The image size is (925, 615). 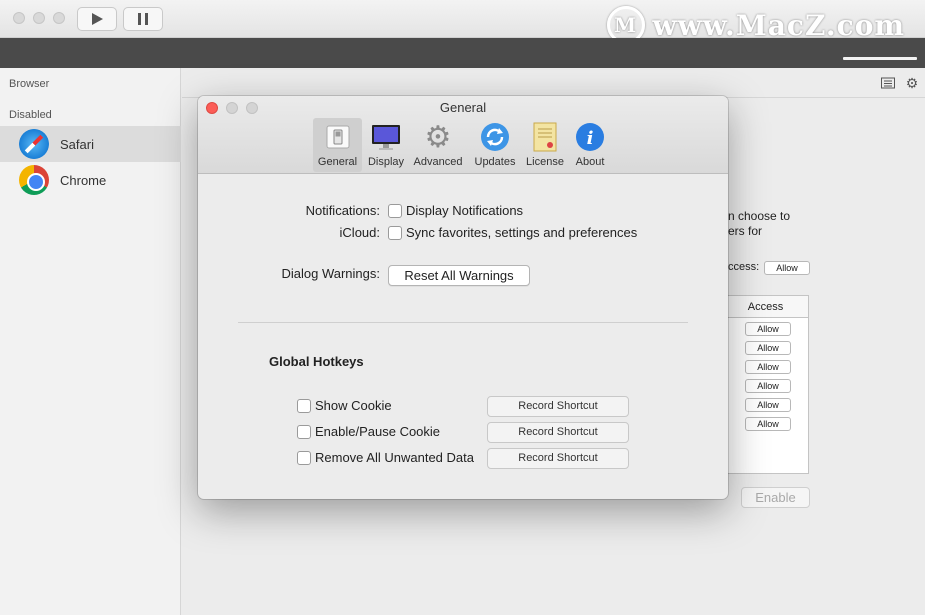 I want to click on display-notifications-checkbox, so click(x=395, y=211).